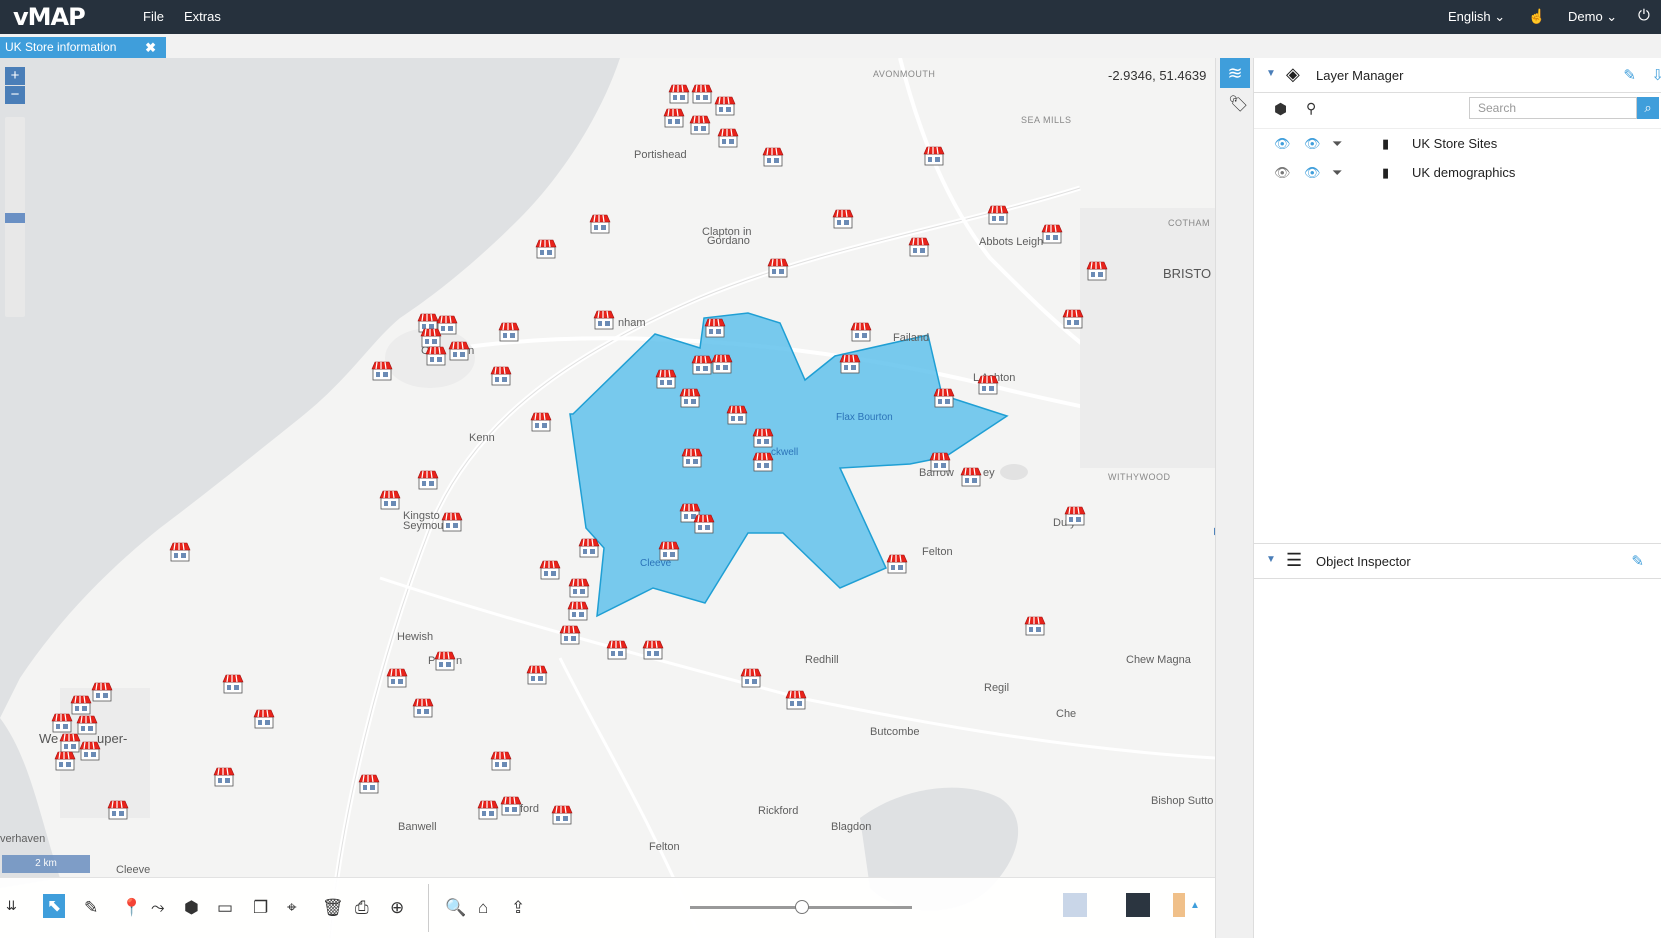  I want to click on zoom-slider-knob, so click(15, 218).